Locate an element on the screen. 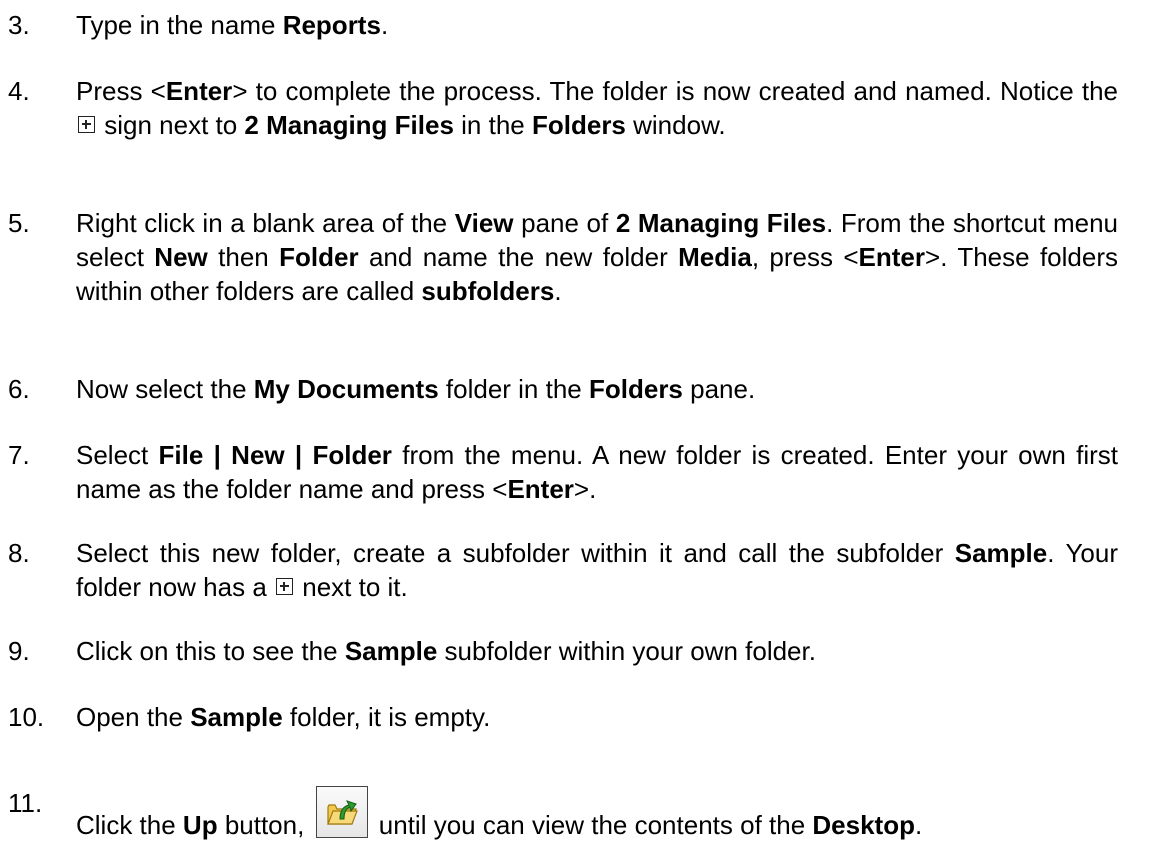  step-number: 7. is located at coordinates (19, 455).